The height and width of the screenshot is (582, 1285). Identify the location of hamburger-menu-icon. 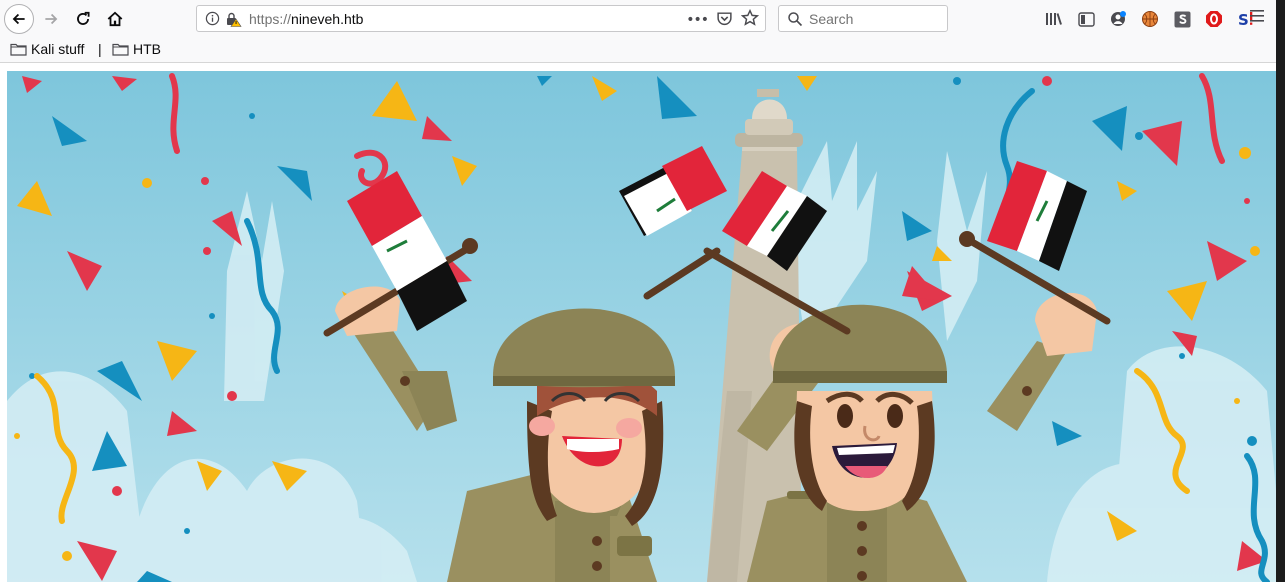
(1257, 16).